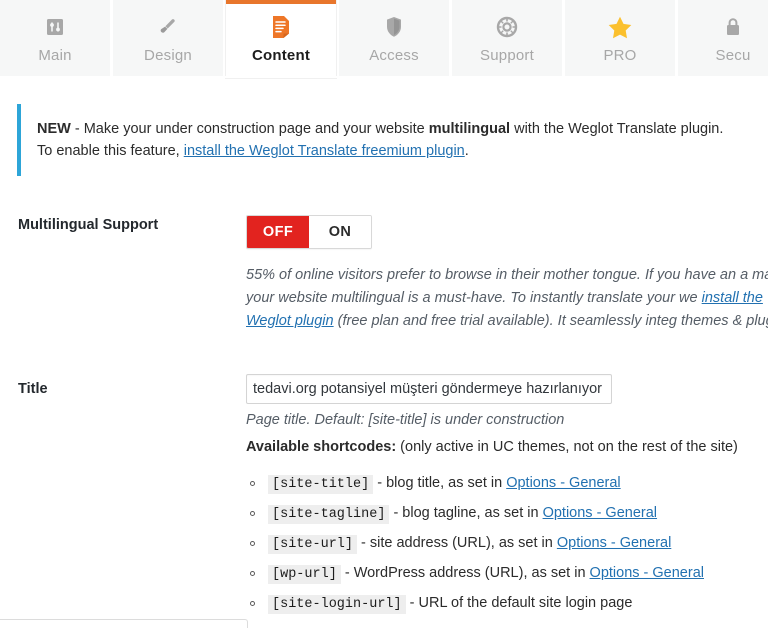 The image size is (768, 628). What do you see at coordinates (321, 447) in the screenshot?
I see `shortcodes-heading-bold: Available shortcodes:` at bounding box center [321, 447].